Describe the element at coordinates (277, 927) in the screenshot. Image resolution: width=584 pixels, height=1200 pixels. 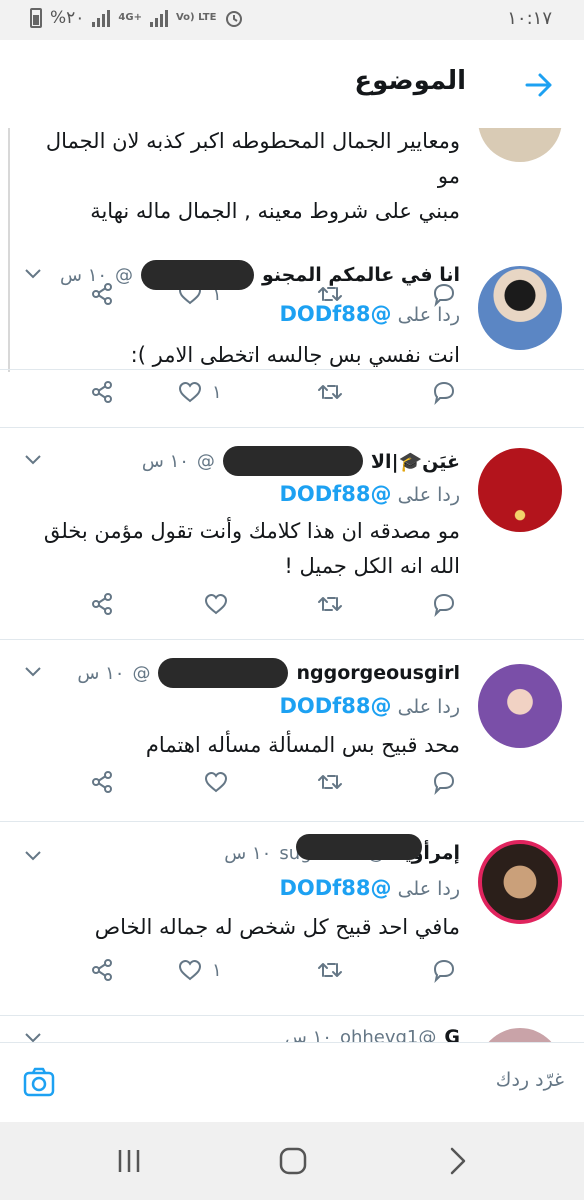
I see `tweet-text: مافي احد قبيح كل شخص له جماله الخاص` at that location.